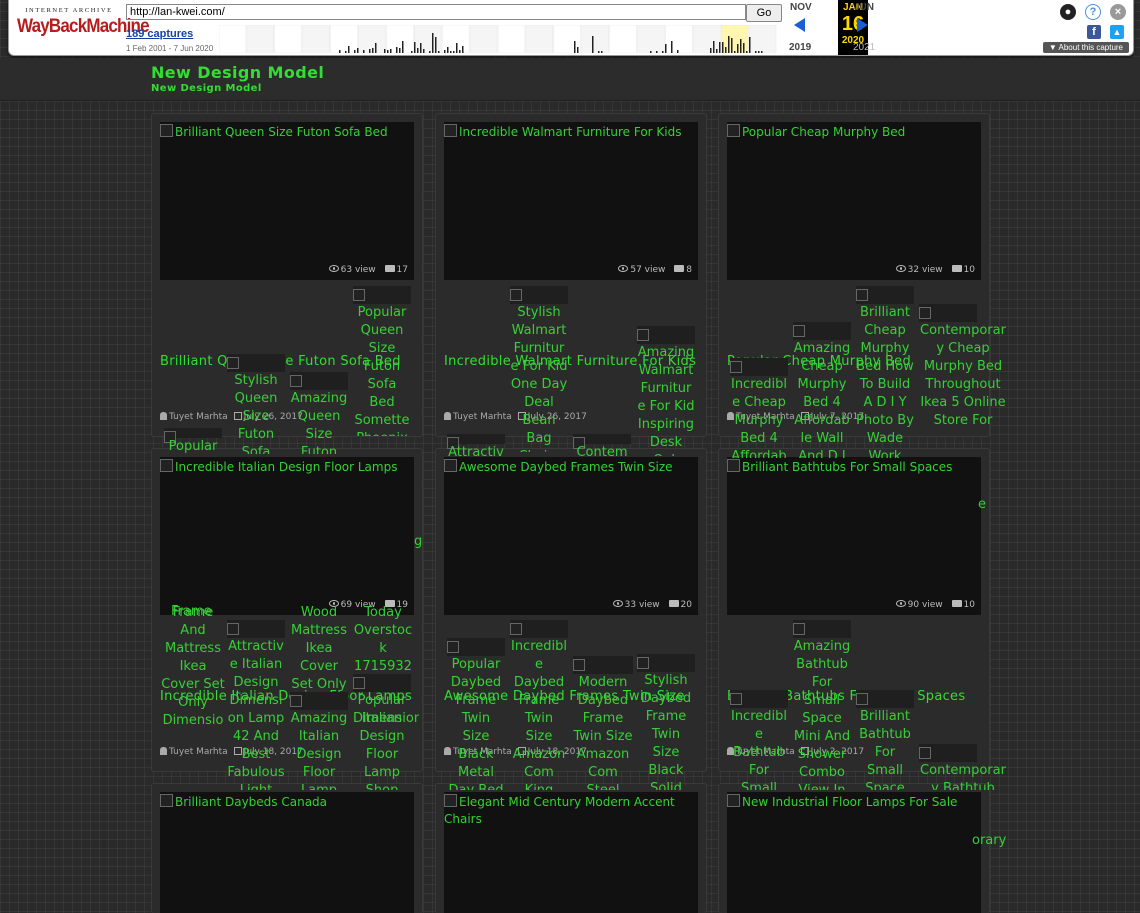  Describe the element at coordinates (569, 811) in the screenshot. I see `thumbnail-alt-text: Elegant Mid Century Modern Accent Chairs` at that location.